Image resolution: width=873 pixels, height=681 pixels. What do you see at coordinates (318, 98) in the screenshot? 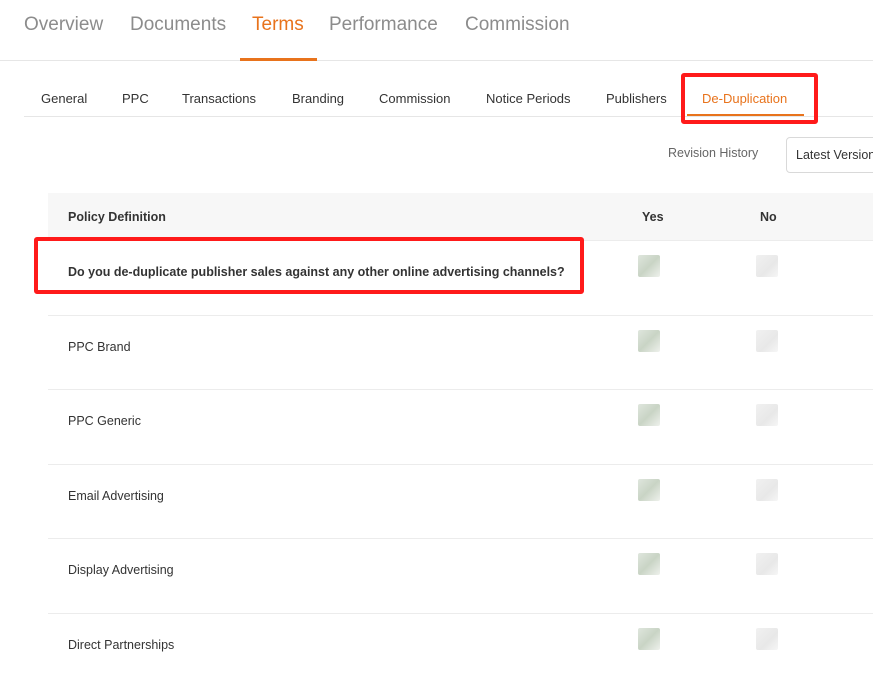
I see `subtab-branding: Branding` at bounding box center [318, 98].